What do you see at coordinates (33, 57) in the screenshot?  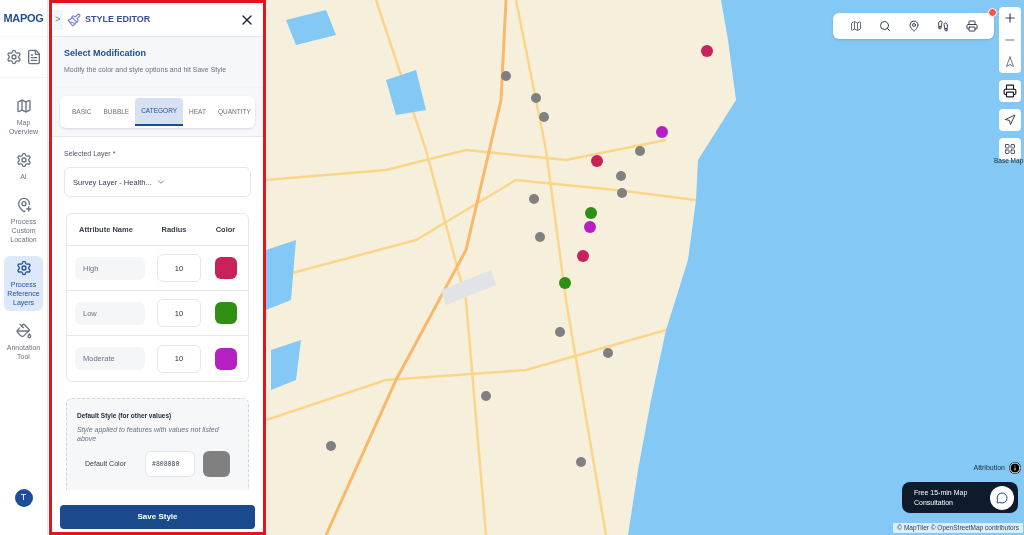 I see `document-icon` at bounding box center [33, 57].